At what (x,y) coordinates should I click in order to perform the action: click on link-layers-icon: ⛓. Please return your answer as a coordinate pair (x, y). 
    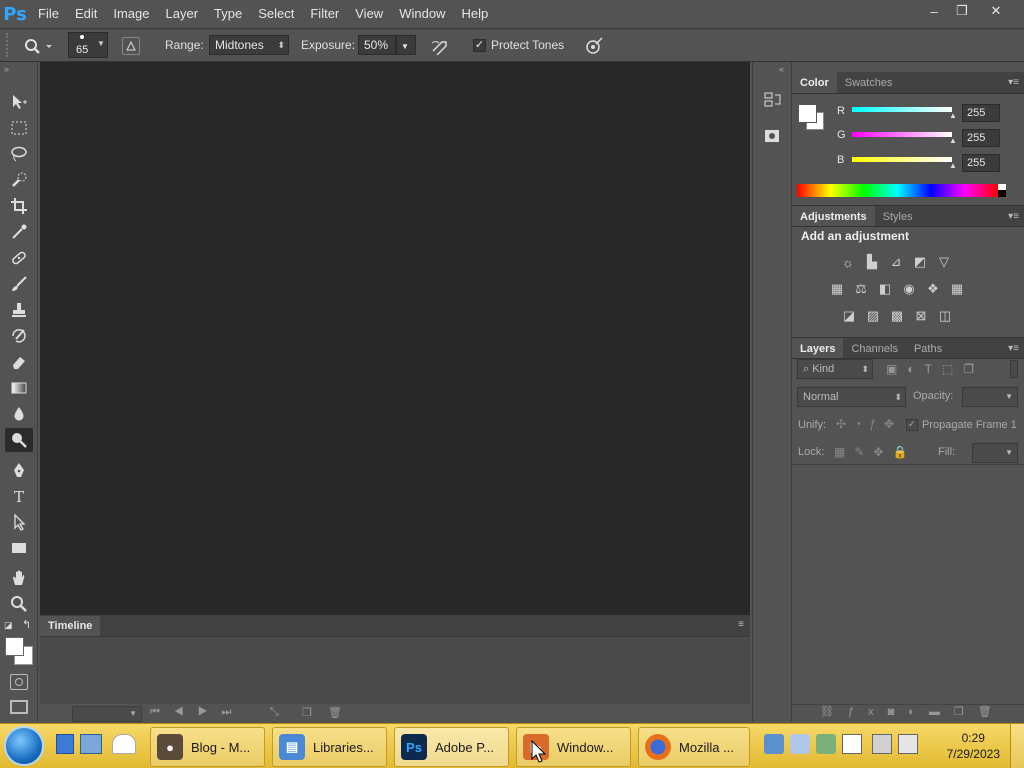
    Looking at the image, I should click on (834, 712).